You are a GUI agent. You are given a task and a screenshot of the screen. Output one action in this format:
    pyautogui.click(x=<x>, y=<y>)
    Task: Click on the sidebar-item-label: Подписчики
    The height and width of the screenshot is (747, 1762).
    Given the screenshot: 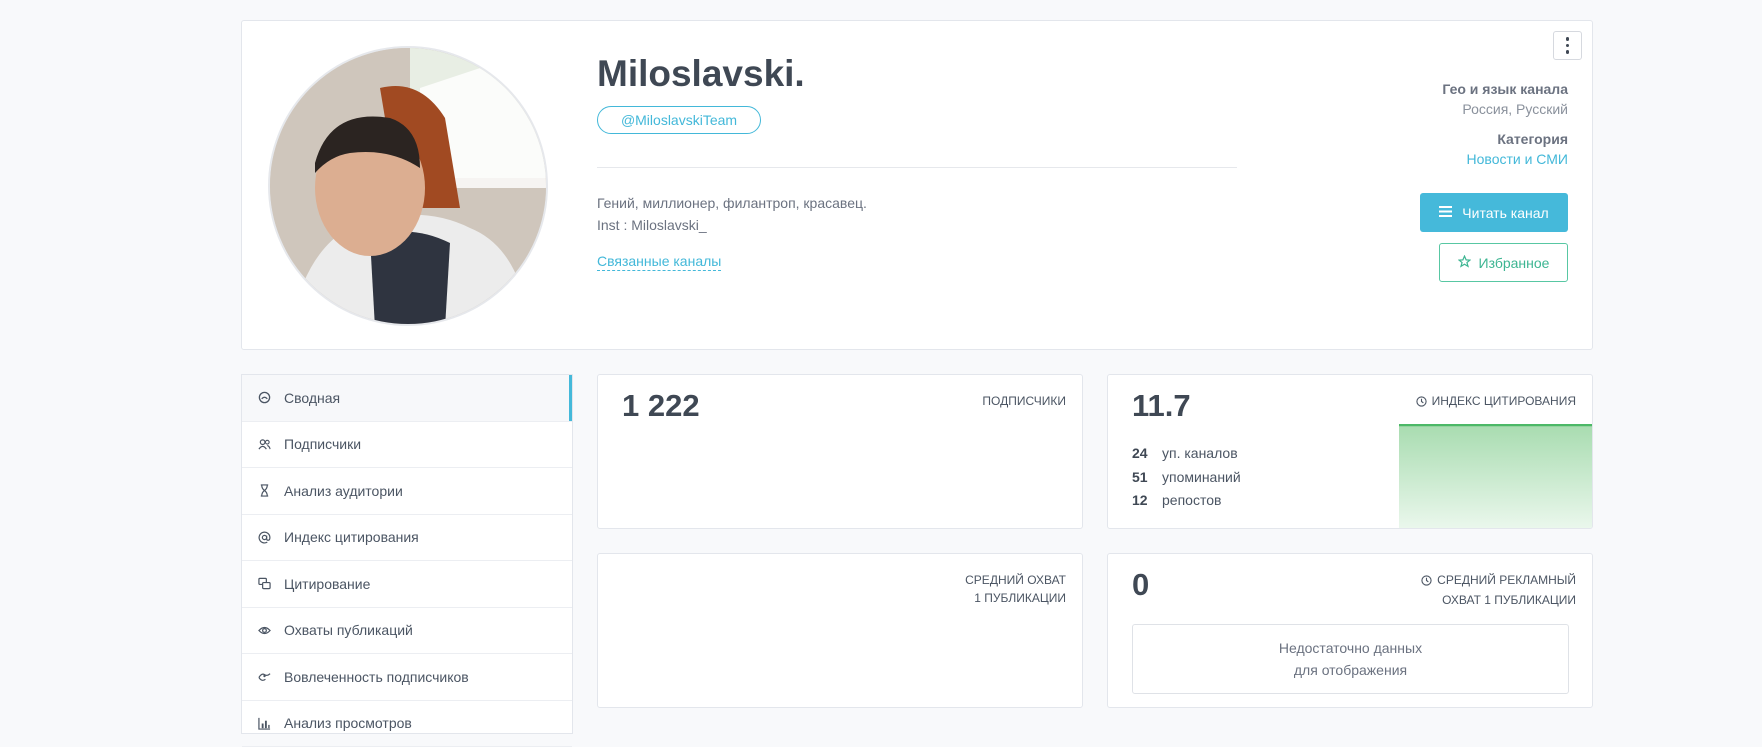 What is the action you would take?
    pyautogui.click(x=322, y=444)
    